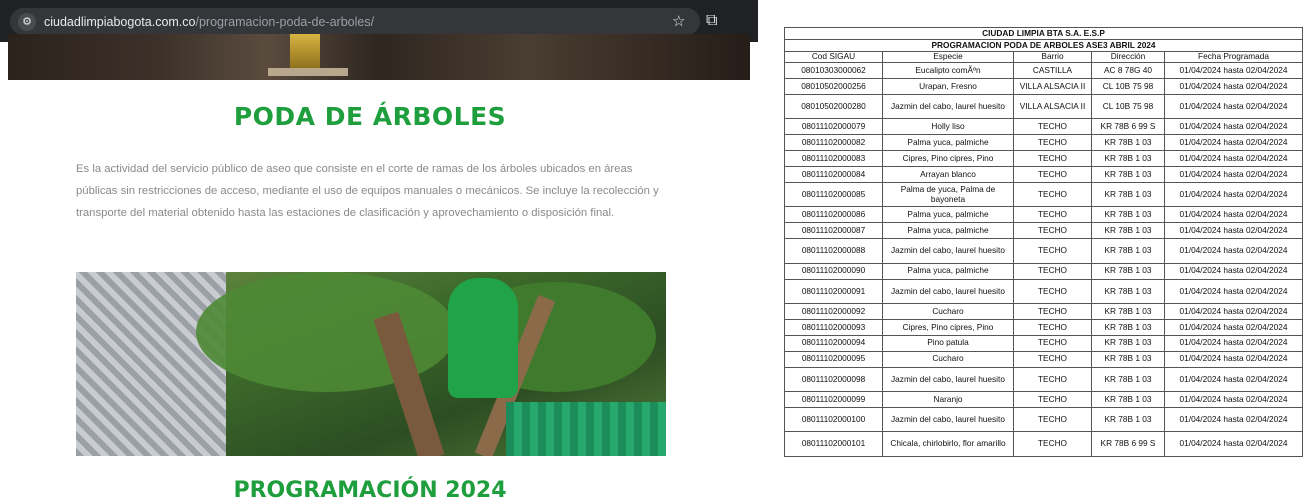 This screenshot has height=500, width=1306. What do you see at coordinates (833, 251) in the screenshot?
I see `cell-cod-sigau: 08011102000088` at bounding box center [833, 251].